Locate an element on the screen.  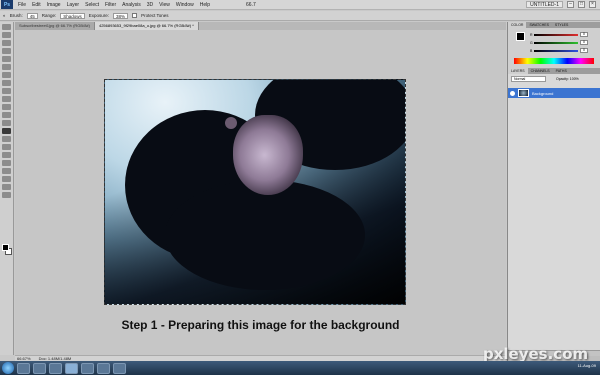
menu-edit: Edit is located at coordinates (36, 5).